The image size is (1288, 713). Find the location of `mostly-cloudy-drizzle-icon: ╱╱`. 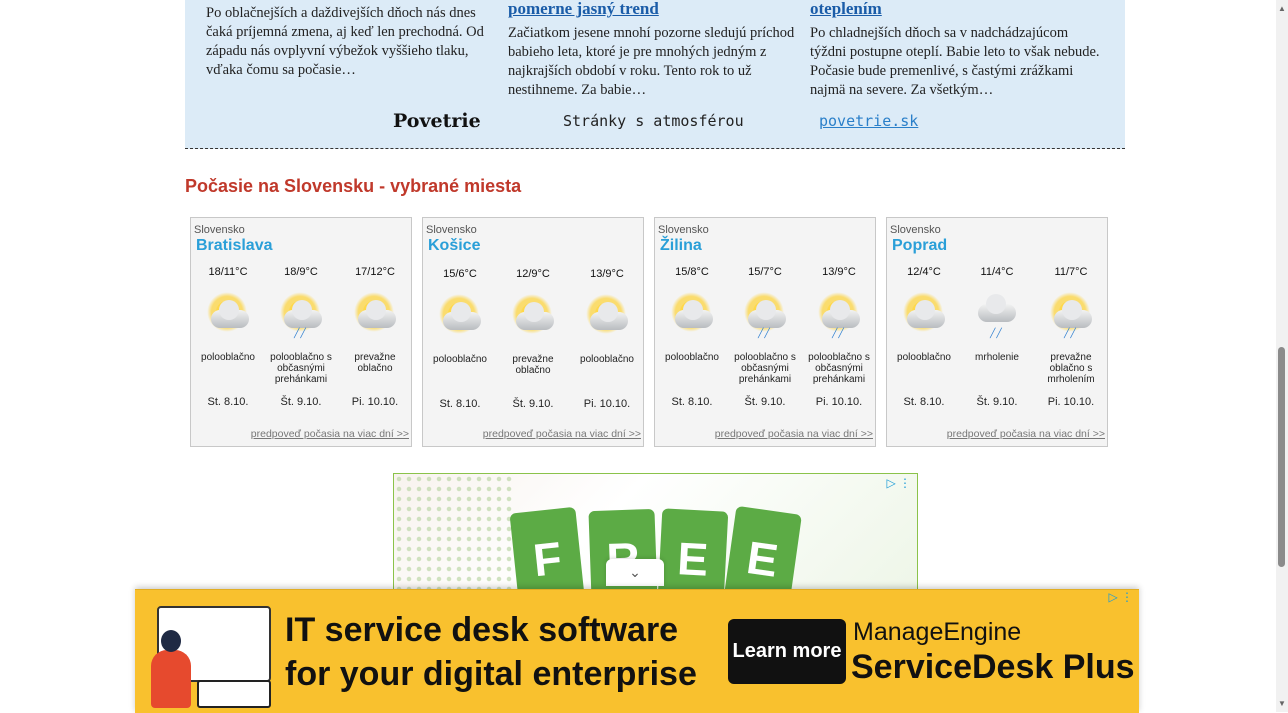

mostly-cloudy-drizzle-icon: ╱╱ is located at coordinates (1071, 314).